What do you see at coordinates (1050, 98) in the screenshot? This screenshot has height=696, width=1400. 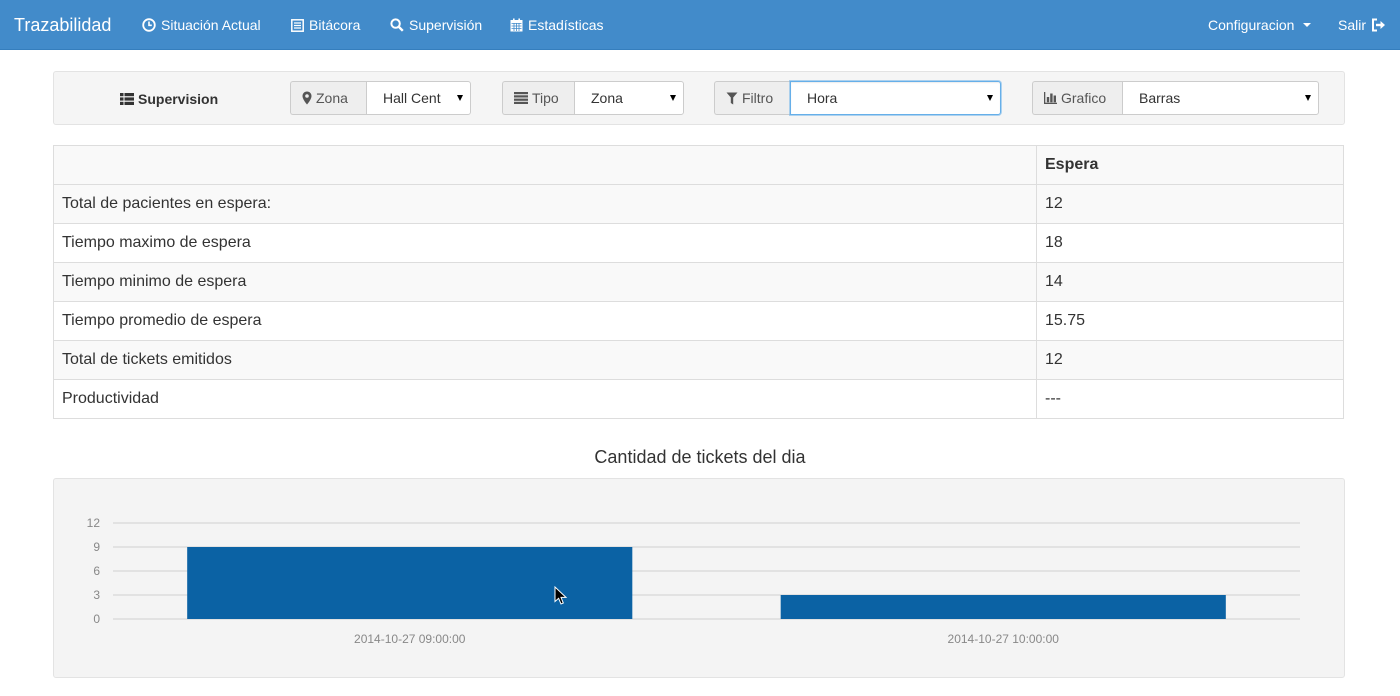 I see `bar-chart-icon` at bounding box center [1050, 98].